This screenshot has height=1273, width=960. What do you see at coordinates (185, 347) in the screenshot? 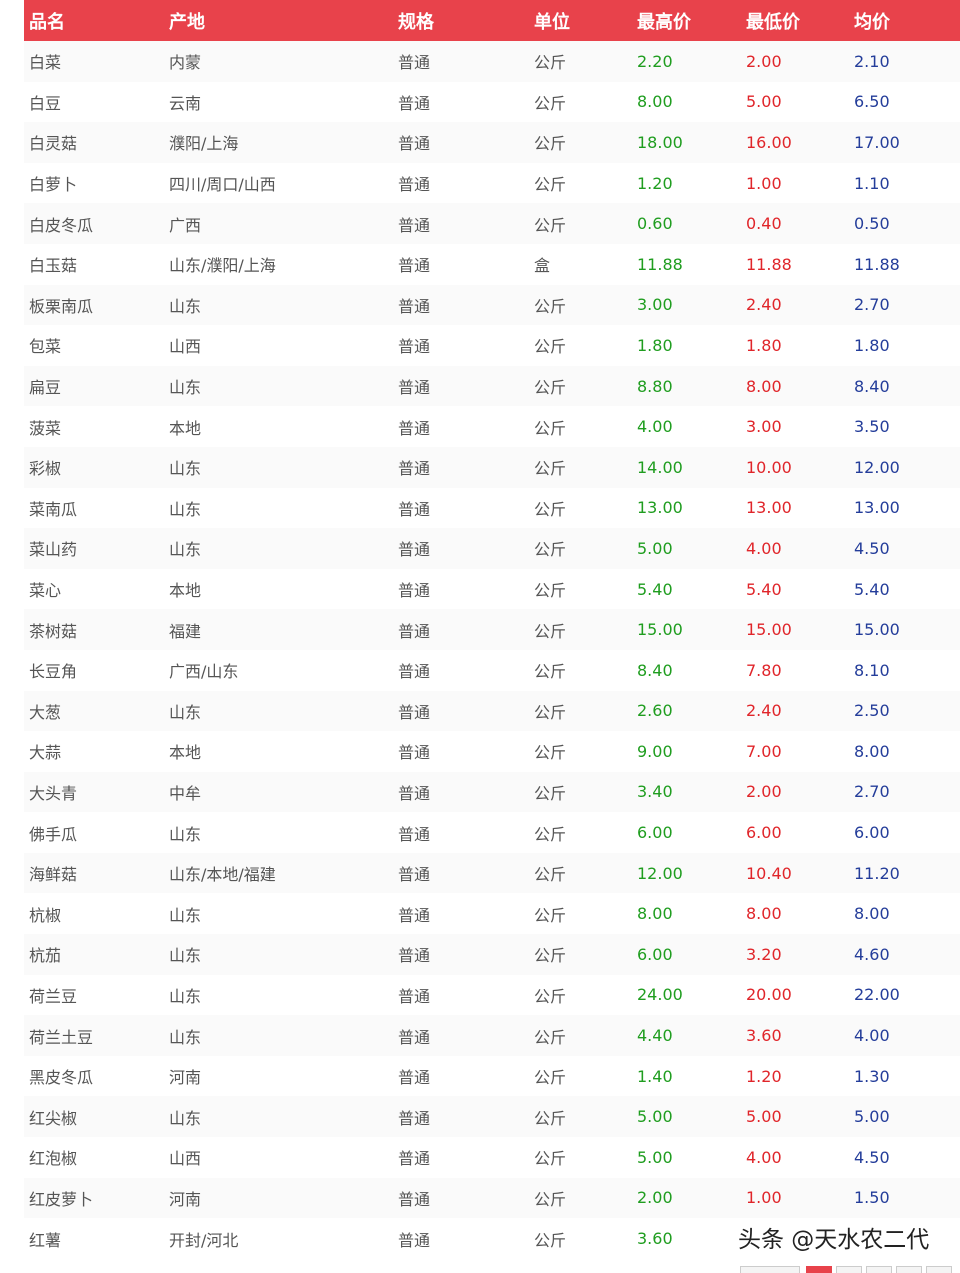
I see `cell-origin: 山西` at bounding box center [185, 347].